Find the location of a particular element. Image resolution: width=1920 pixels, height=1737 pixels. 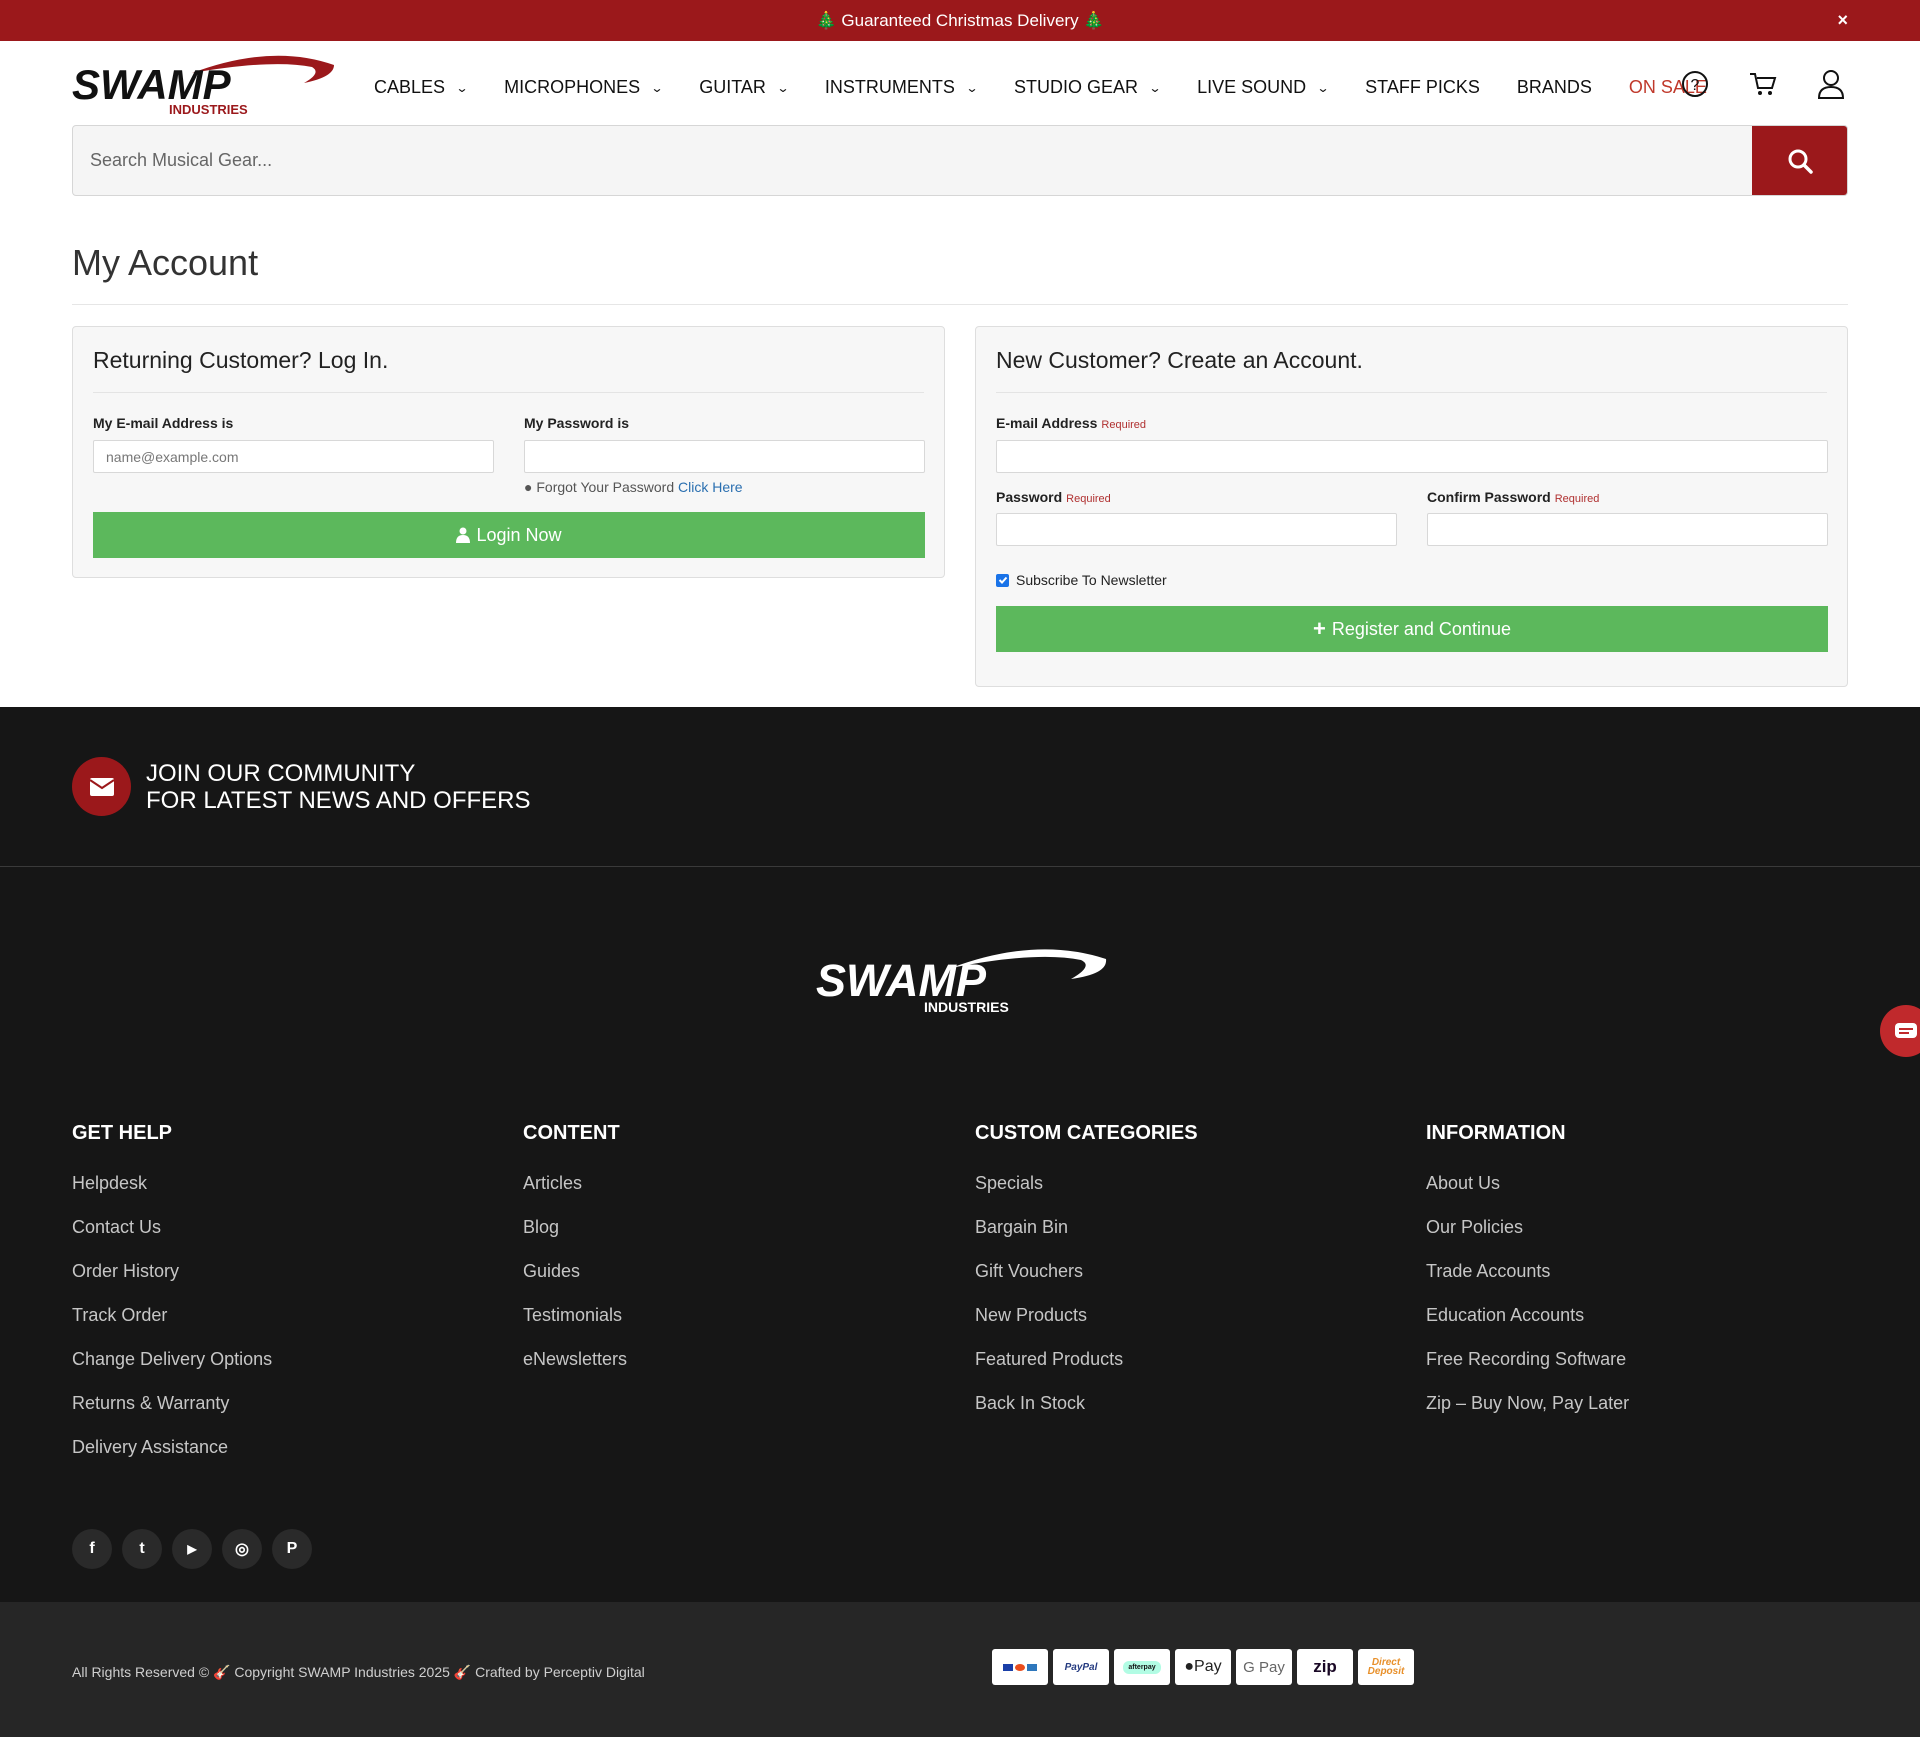

footer-link: Blog is located at coordinates (575, 1239).